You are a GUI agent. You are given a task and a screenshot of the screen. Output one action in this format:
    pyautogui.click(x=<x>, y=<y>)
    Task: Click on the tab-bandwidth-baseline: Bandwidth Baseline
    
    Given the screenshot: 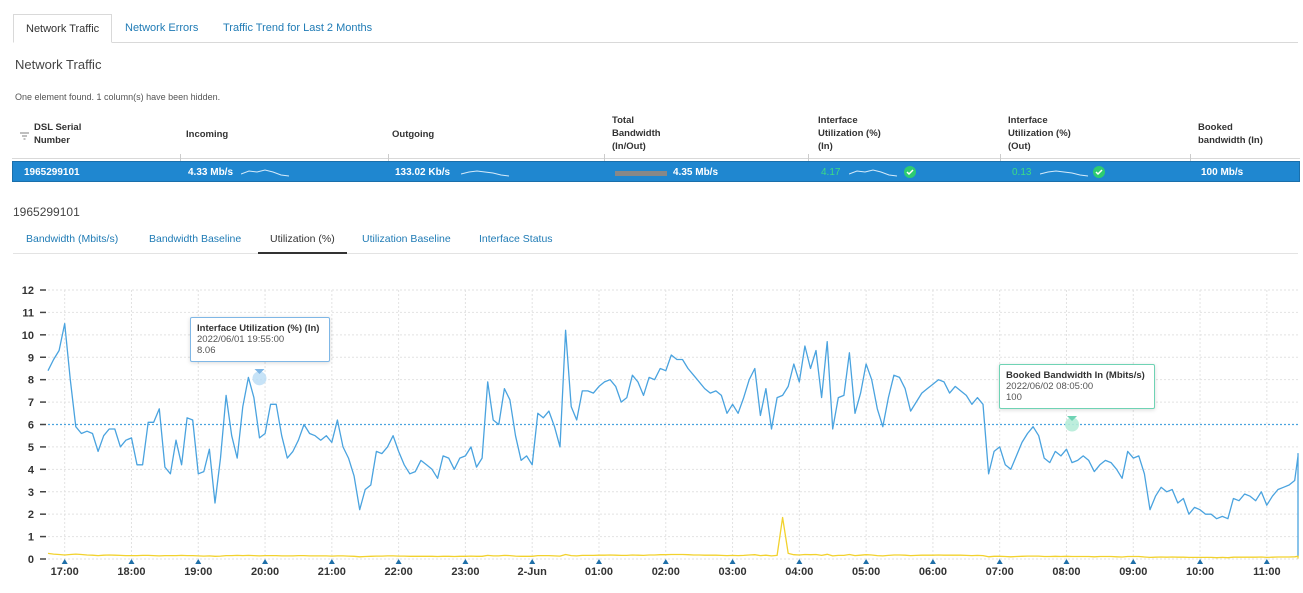 What is the action you would take?
    pyautogui.click(x=195, y=242)
    